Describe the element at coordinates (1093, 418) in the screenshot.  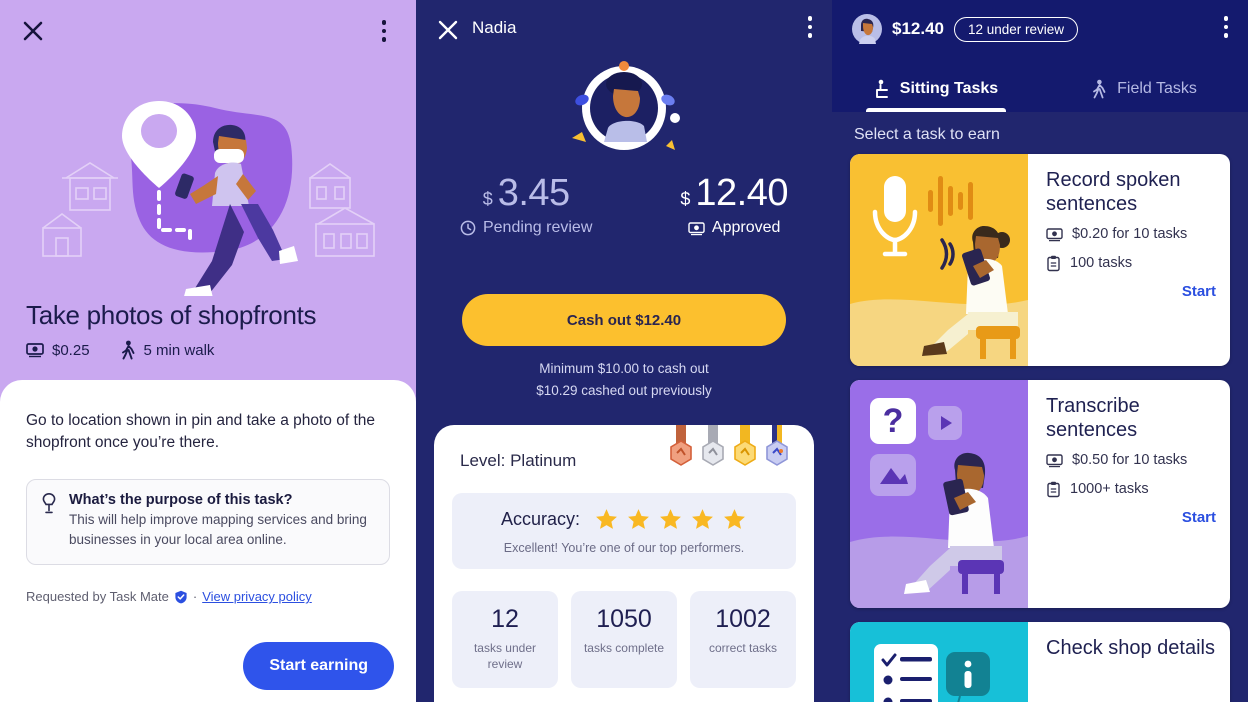
I see `task-card-title: Transcribe sentences` at that location.